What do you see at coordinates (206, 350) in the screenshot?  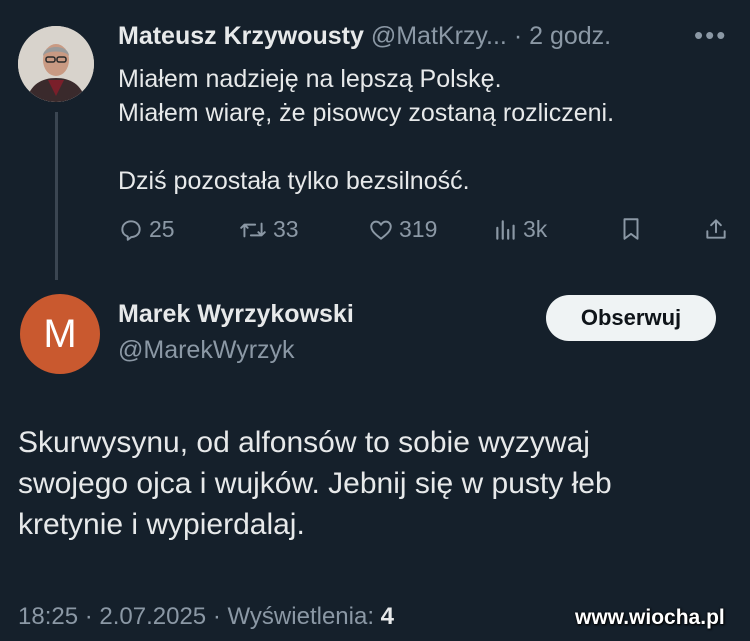 I see `author-handle-2: @MarekWyrzyk` at bounding box center [206, 350].